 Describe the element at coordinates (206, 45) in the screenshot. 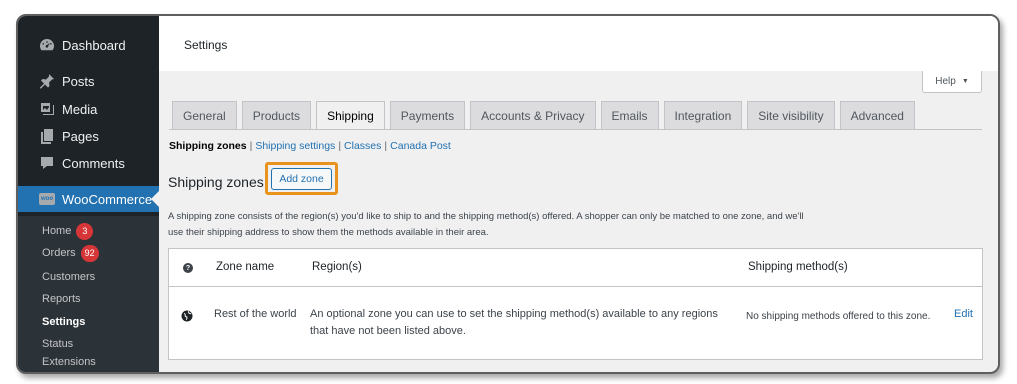

I see `page-title: Settings` at that location.